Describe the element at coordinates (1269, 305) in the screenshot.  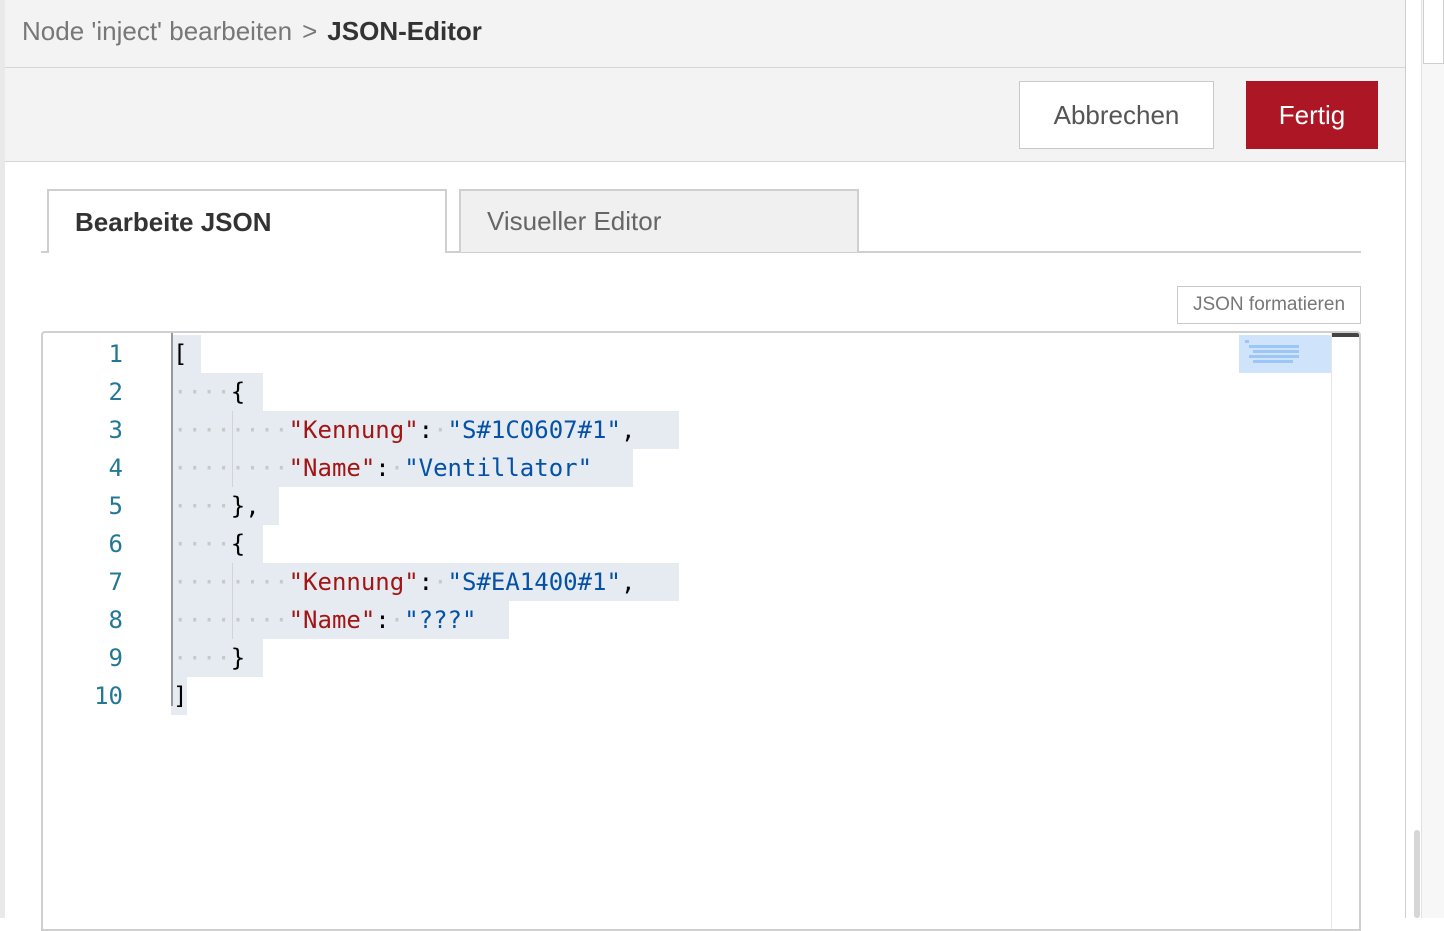
I see `format-json-button: JSON formatieren` at that location.